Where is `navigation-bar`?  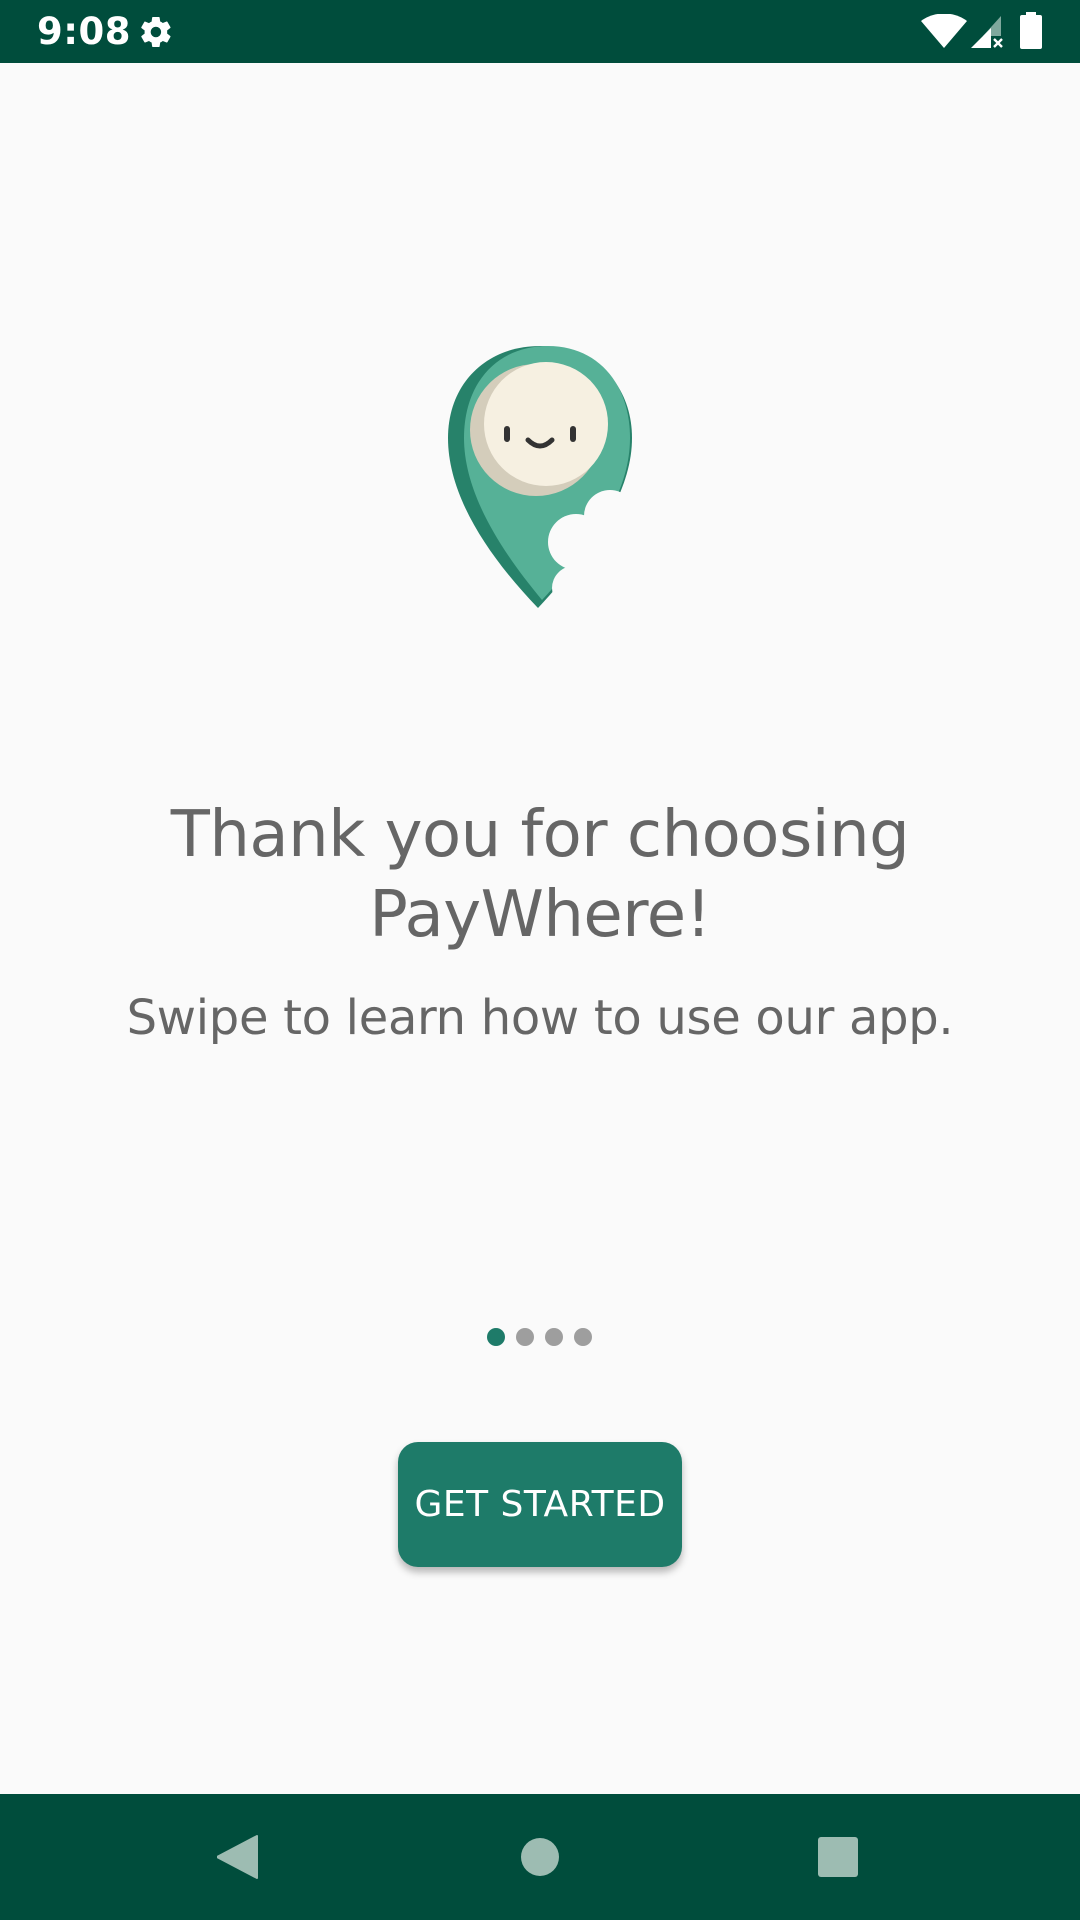 navigation-bar is located at coordinates (540, 1857).